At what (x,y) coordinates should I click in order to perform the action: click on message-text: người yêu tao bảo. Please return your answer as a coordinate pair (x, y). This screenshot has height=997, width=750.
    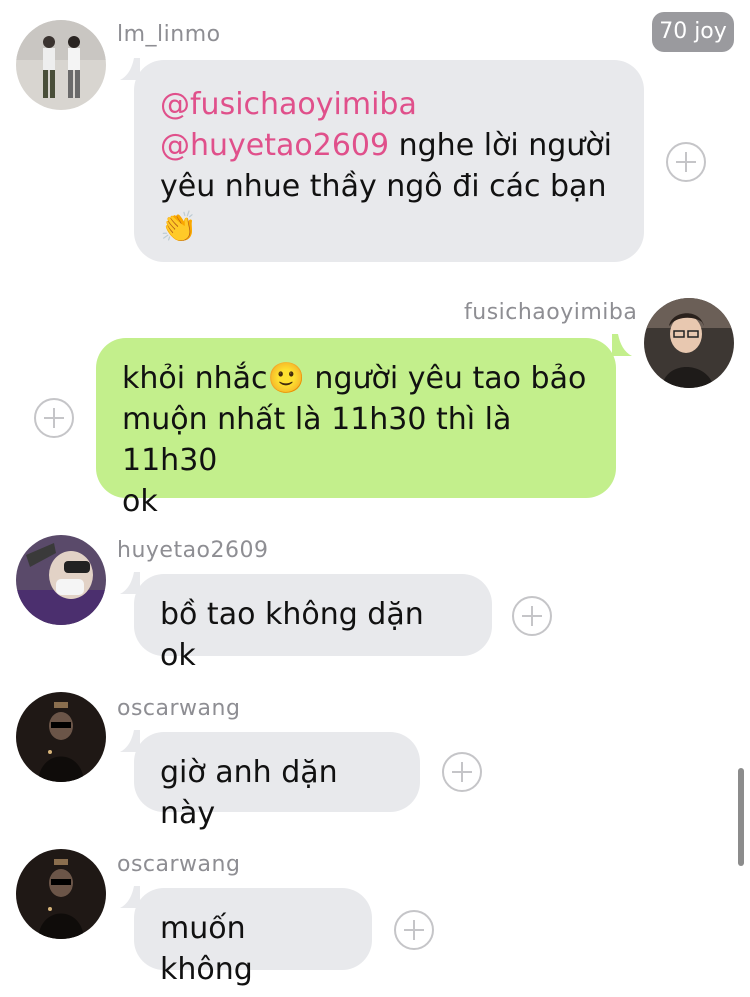
    Looking at the image, I should click on (445, 378).